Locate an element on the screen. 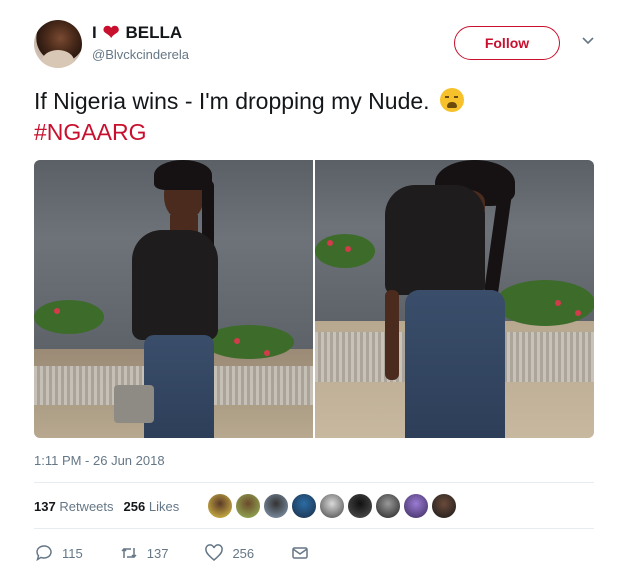 The width and height of the screenshot is (624, 578). liker-avatars is located at coordinates (332, 506).